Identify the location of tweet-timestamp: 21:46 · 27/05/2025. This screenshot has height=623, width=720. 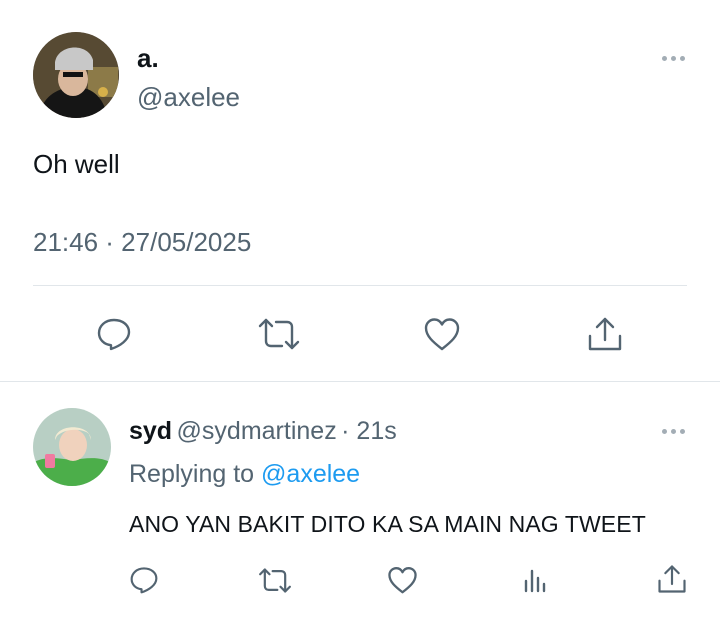
(142, 242).